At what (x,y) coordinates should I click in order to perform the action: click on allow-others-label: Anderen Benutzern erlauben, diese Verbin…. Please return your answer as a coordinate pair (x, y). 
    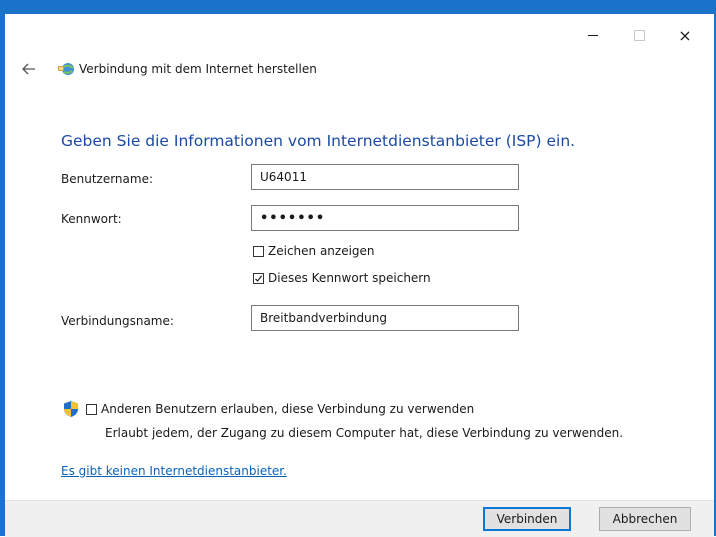
    Looking at the image, I should click on (288, 409).